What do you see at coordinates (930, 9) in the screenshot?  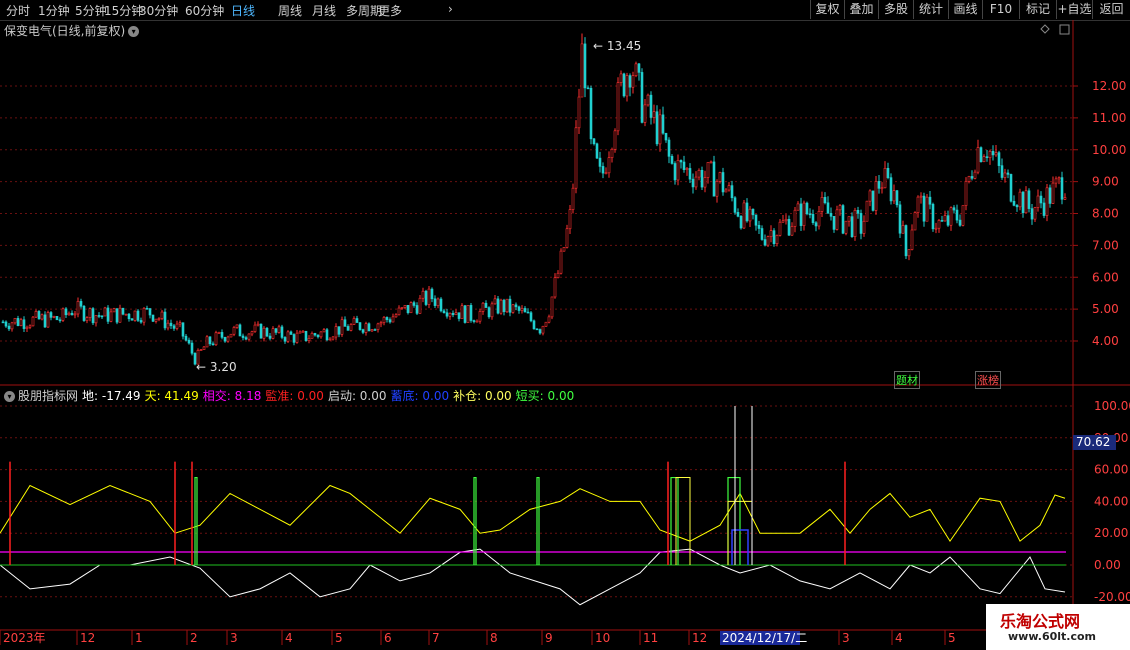 I see `toolbar-button-3: 统计` at bounding box center [930, 9].